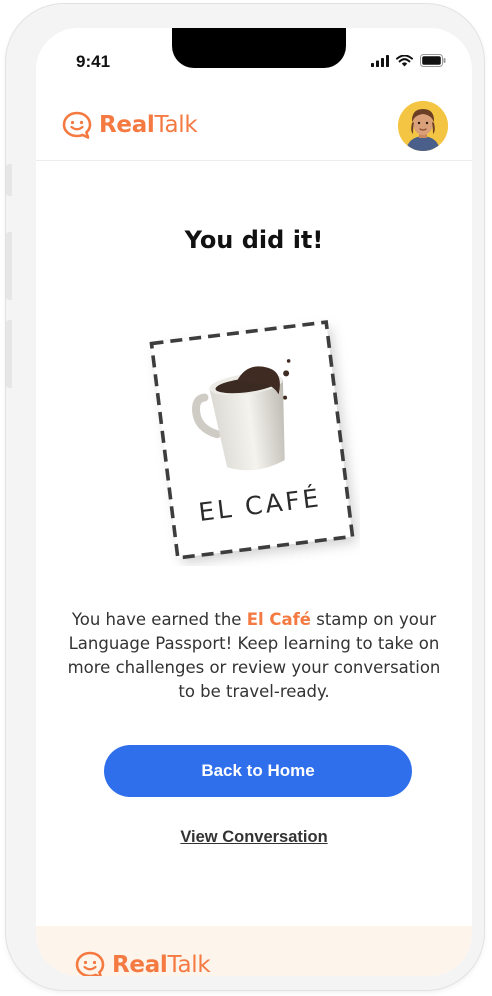 The image size is (492, 996). I want to click on brand-name: RealTalk, so click(148, 125).